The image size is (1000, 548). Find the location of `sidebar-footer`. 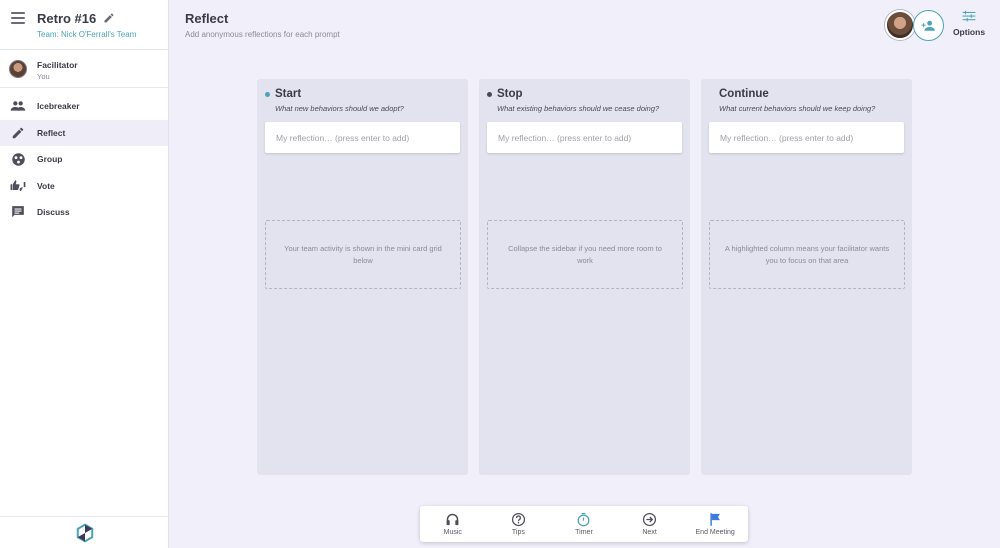

sidebar-footer is located at coordinates (84, 532).